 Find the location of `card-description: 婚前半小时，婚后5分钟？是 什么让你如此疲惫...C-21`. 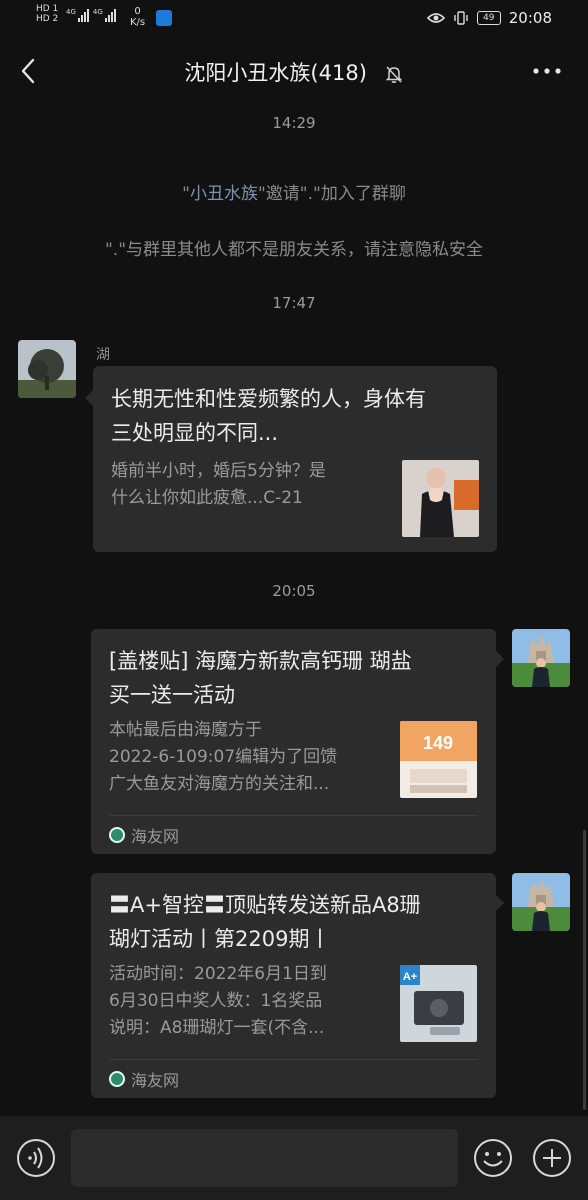

card-description: 婚前半小时，婚后5分钟？是 什么让你如此疲惫...C-21 is located at coordinates (218, 485).